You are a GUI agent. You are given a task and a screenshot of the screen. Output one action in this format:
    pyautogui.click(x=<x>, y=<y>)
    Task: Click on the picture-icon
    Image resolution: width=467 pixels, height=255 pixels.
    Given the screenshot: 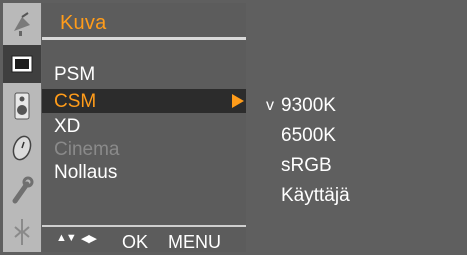 What is the action you would take?
    pyautogui.click(x=22, y=64)
    